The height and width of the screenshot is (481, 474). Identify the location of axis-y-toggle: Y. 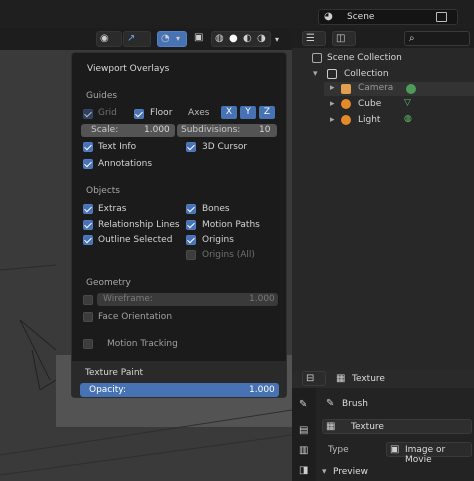
(248, 112).